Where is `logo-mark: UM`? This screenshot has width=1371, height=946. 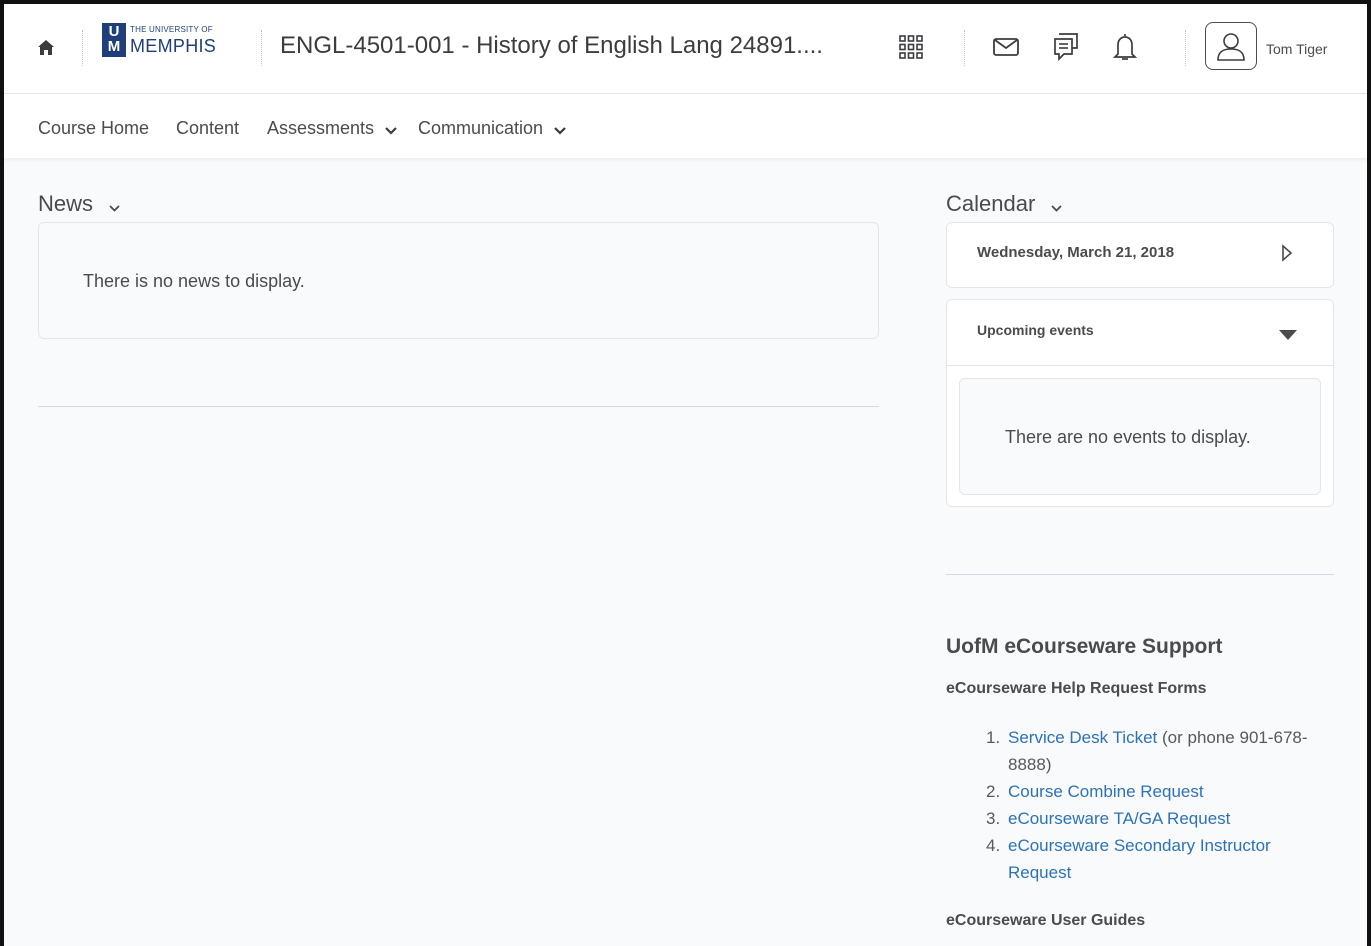 logo-mark: UM is located at coordinates (114, 40).